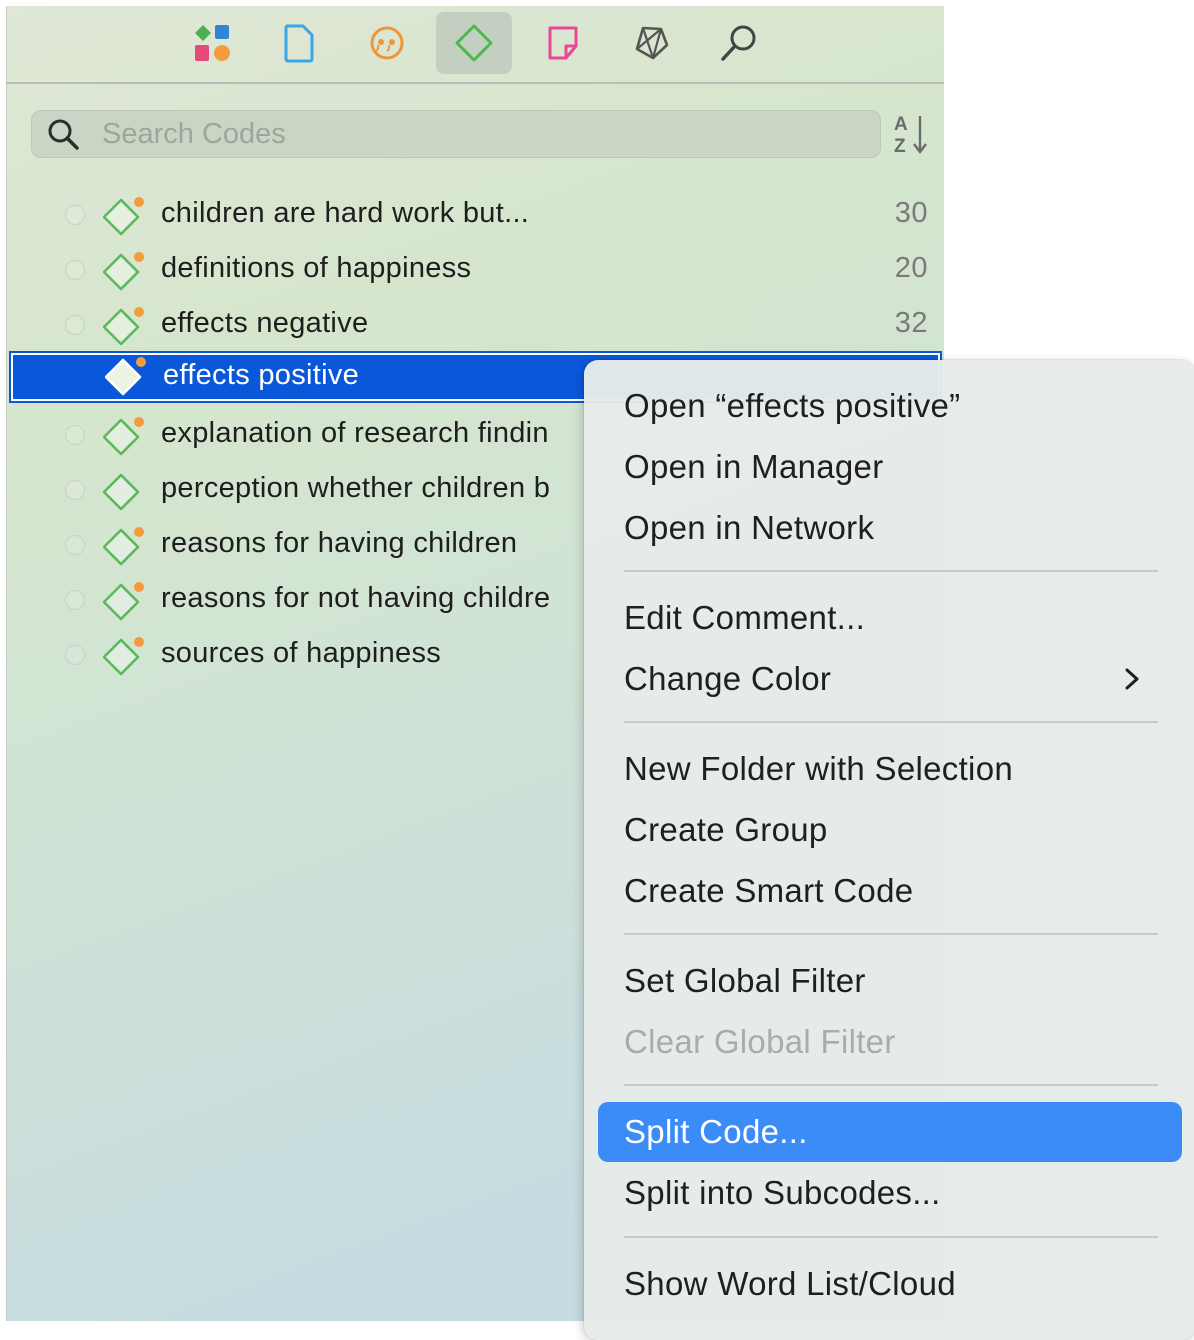  Describe the element at coordinates (749, 527) in the screenshot. I see `menu-item-label: Open in Network` at that location.